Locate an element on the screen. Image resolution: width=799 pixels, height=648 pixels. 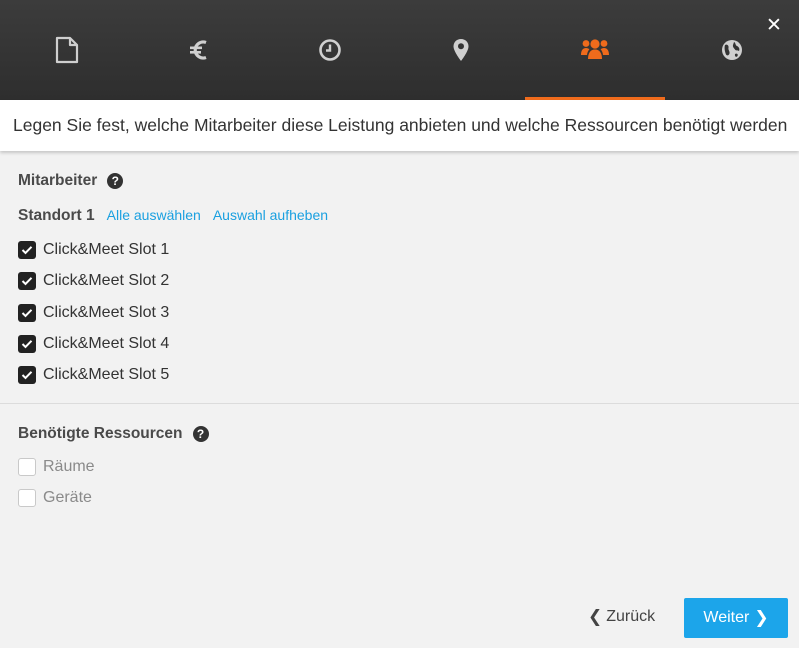
close-icon: ✕ is located at coordinates (774, 25).